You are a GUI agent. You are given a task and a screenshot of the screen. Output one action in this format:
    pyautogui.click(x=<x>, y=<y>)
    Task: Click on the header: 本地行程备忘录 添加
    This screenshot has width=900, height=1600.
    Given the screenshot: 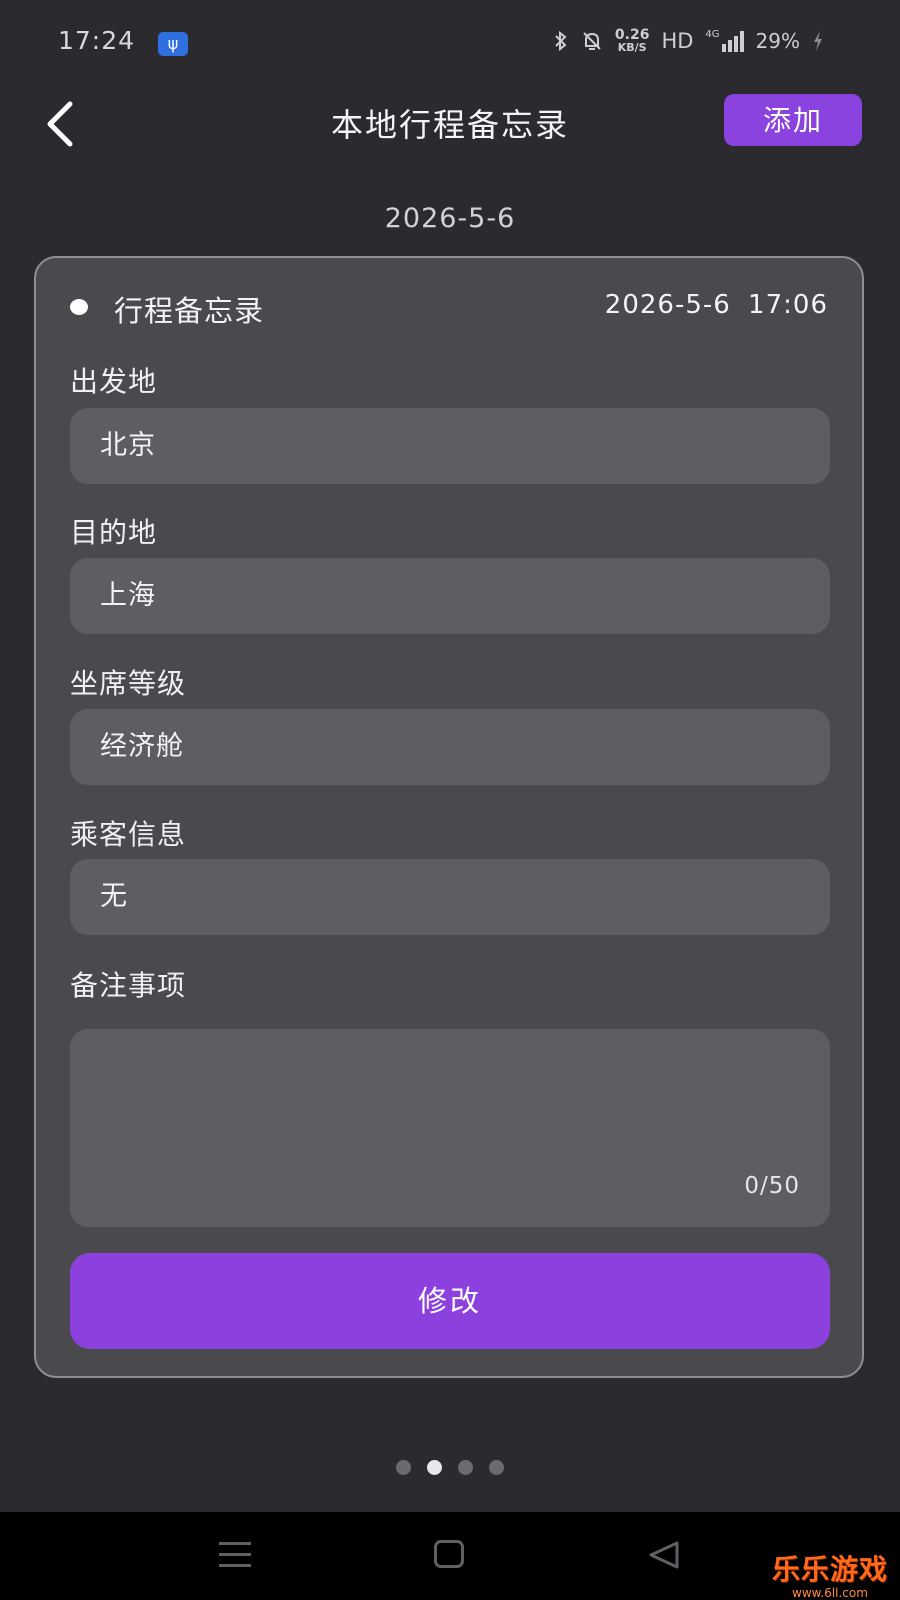 What is the action you would take?
    pyautogui.click(x=450, y=121)
    